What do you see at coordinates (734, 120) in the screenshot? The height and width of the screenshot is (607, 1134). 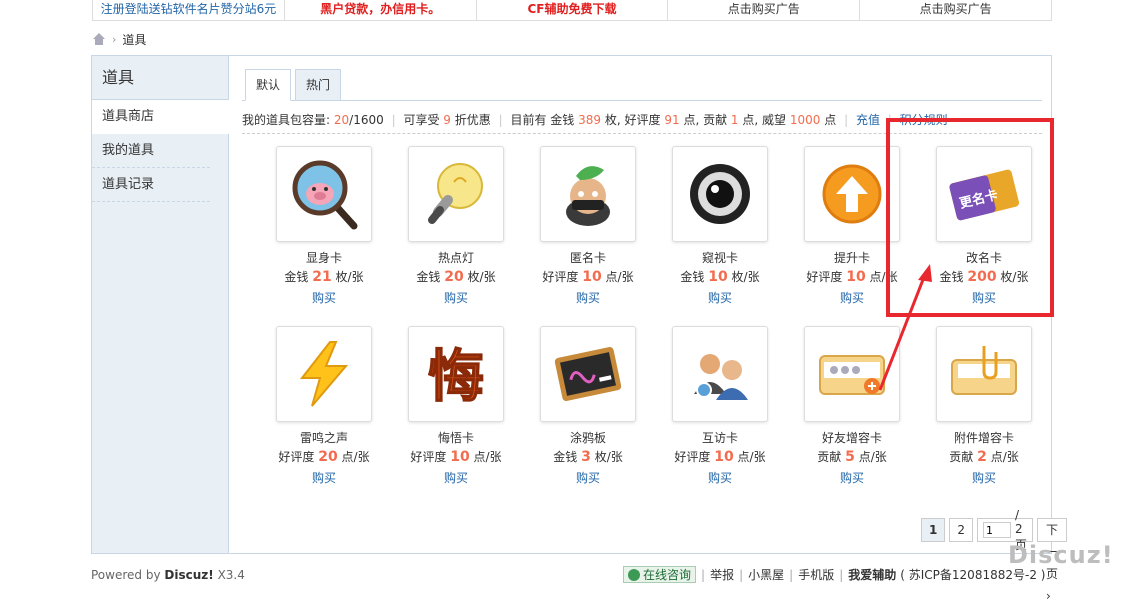 I see `contrib-value: 1` at bounding box center [734, 120].